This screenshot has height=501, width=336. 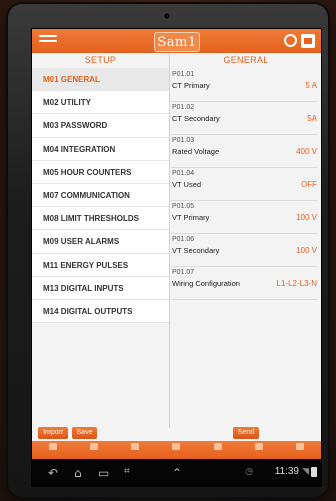 What do you see at coordinates (183, 140) in the screenshot?
I see `param-code: P01.03` at bounding box center [183, 140].